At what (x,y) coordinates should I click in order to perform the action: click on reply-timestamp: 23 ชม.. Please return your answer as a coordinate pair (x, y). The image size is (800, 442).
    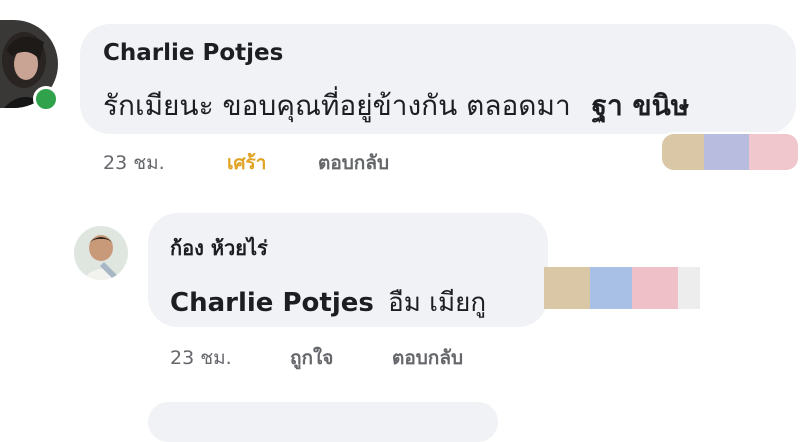
    Looking at the image, I should click on (201, 358).